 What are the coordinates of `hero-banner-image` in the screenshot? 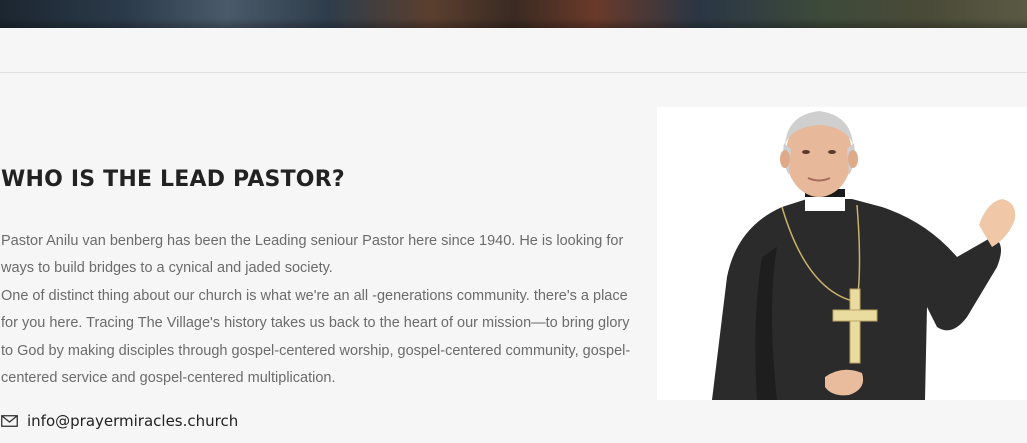 It's located at (513, 14).